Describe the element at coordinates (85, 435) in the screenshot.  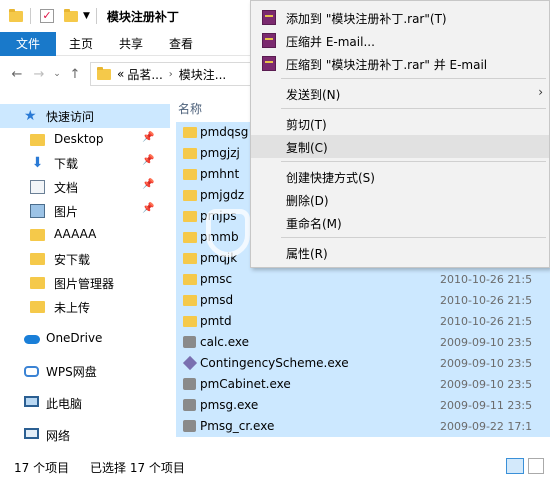
I see `sidebar-item-network: 网络` at that location.